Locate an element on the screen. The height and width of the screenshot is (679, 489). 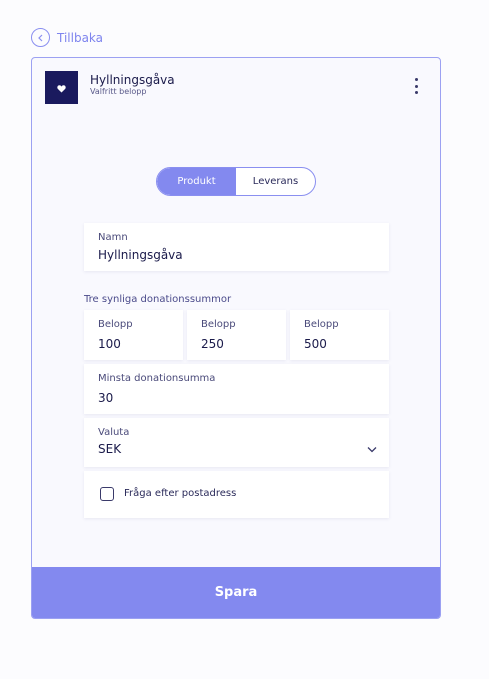
tab-leverans: Leverans is located at coordinates (275, 181).